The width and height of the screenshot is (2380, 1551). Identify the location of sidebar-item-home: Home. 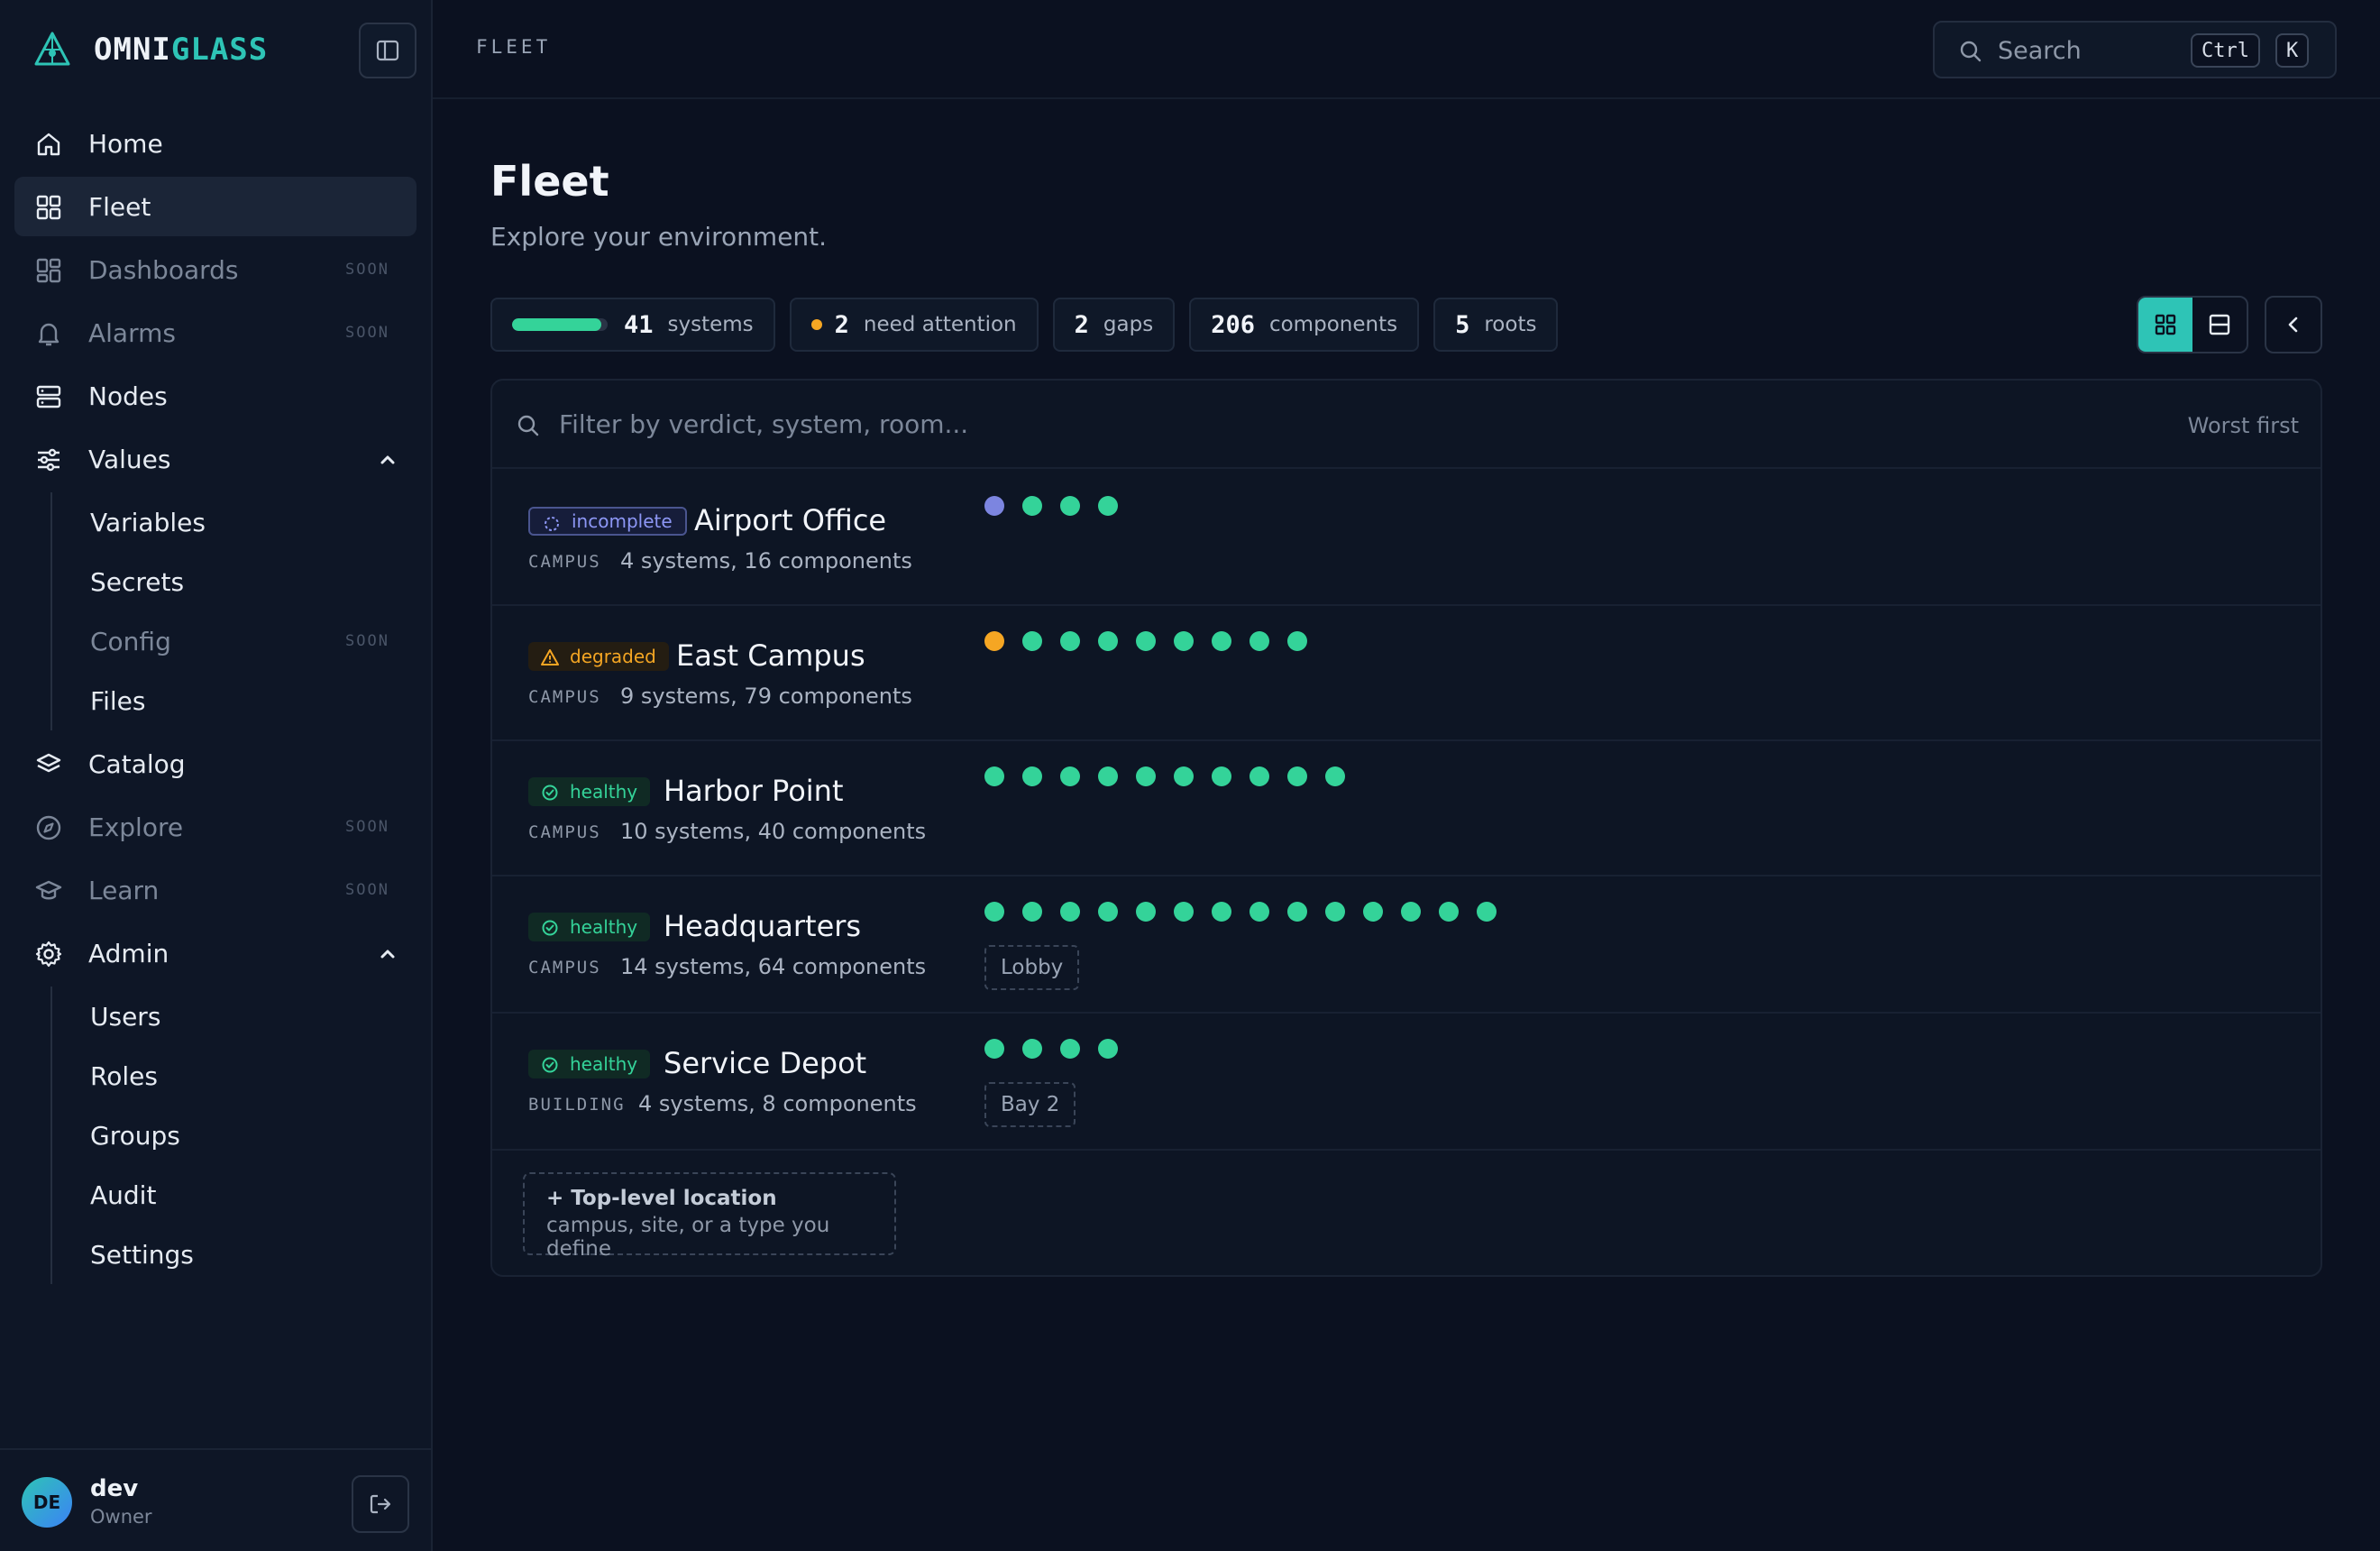
(215, 143).